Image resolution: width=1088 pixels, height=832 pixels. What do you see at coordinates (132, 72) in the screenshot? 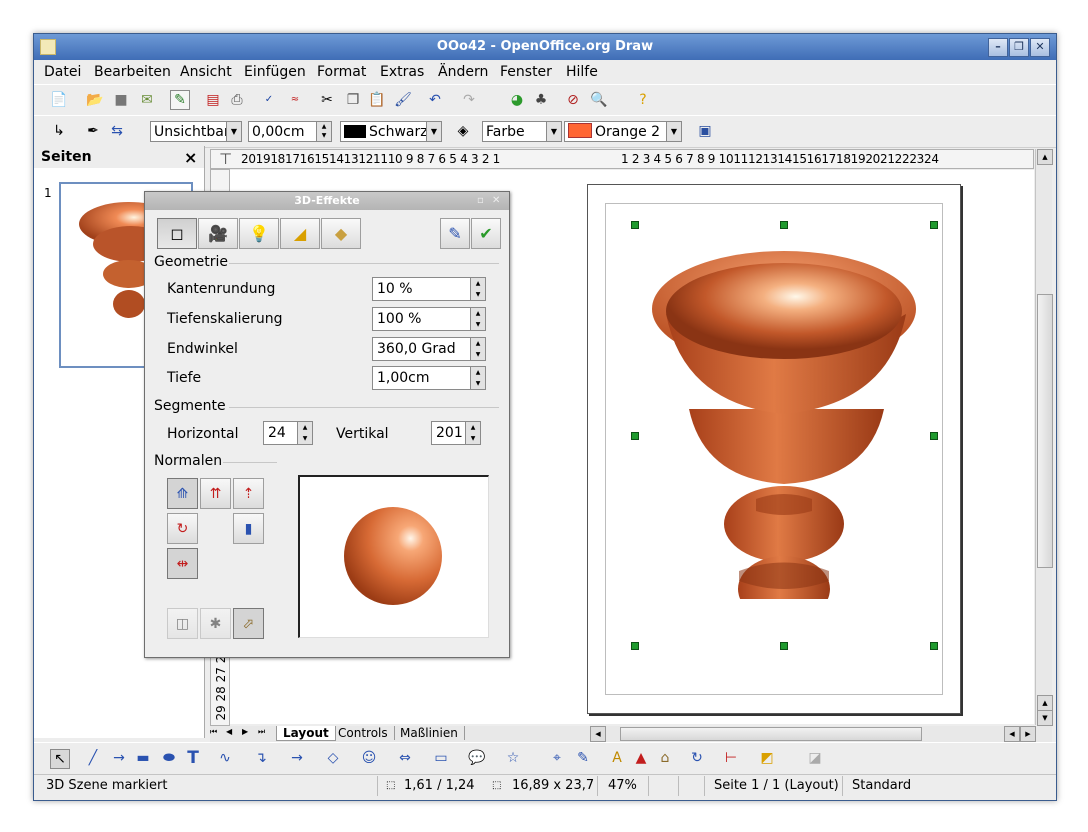
I see `menu-bearbeiten: Bearbeiten` at bounding box center [132, 72].